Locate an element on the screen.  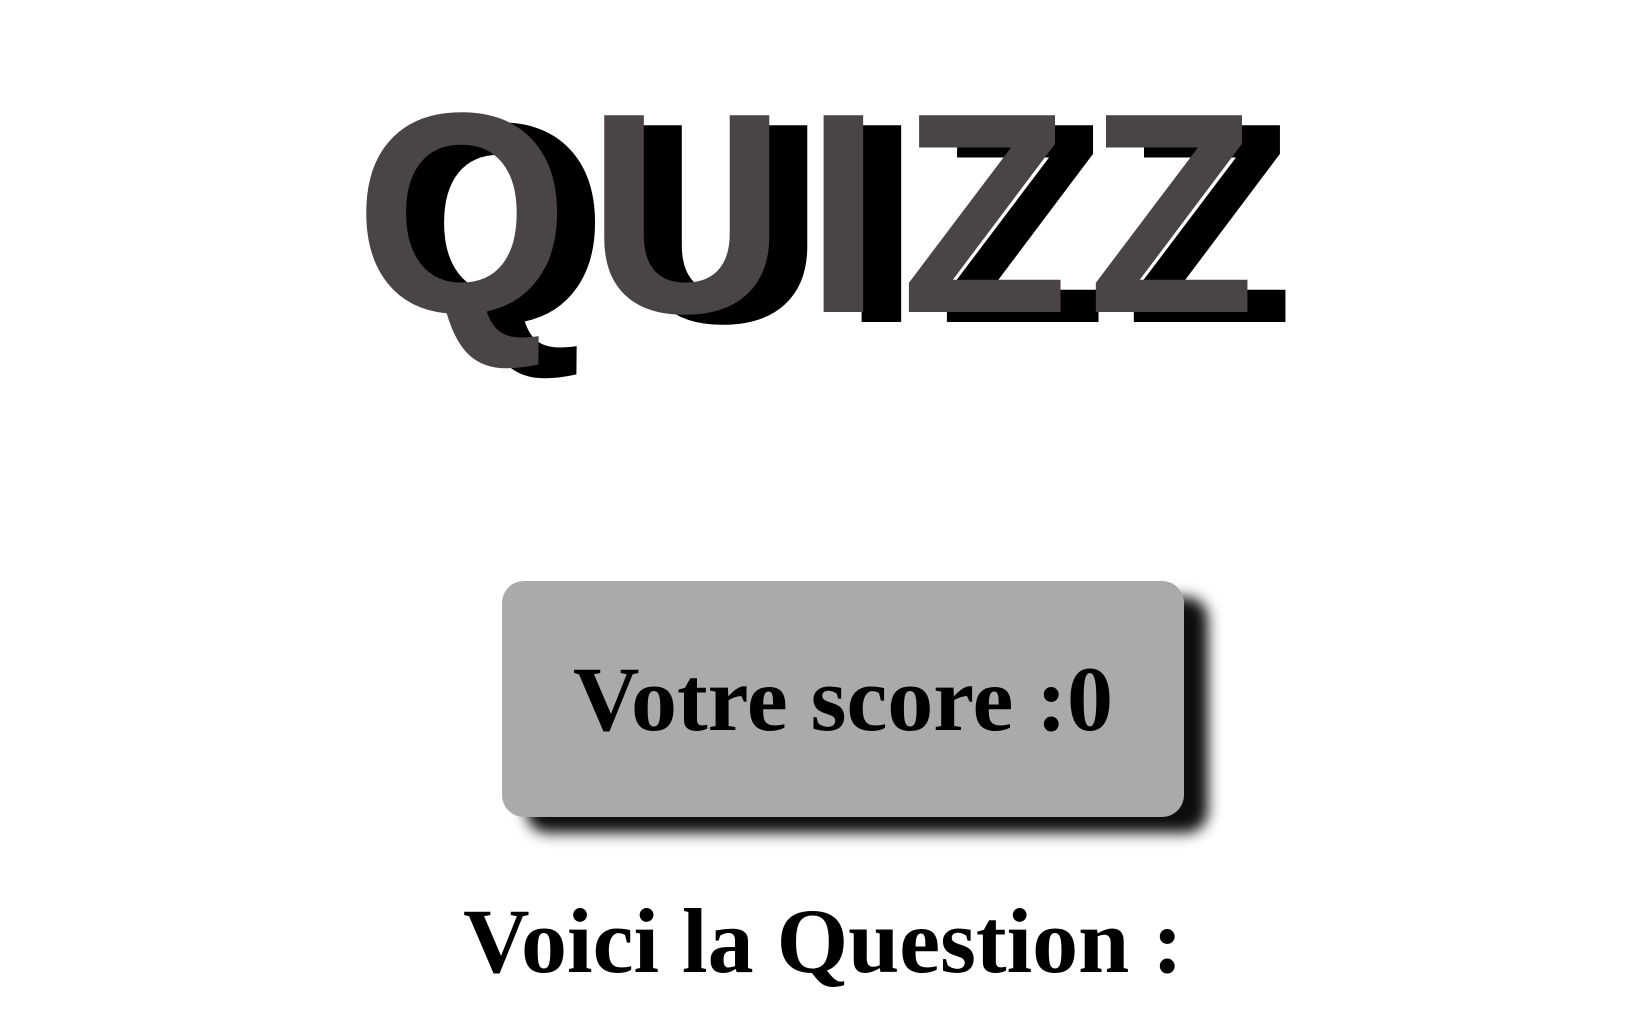
score-display: Votre score :0 is located at coordinates (843, 699).